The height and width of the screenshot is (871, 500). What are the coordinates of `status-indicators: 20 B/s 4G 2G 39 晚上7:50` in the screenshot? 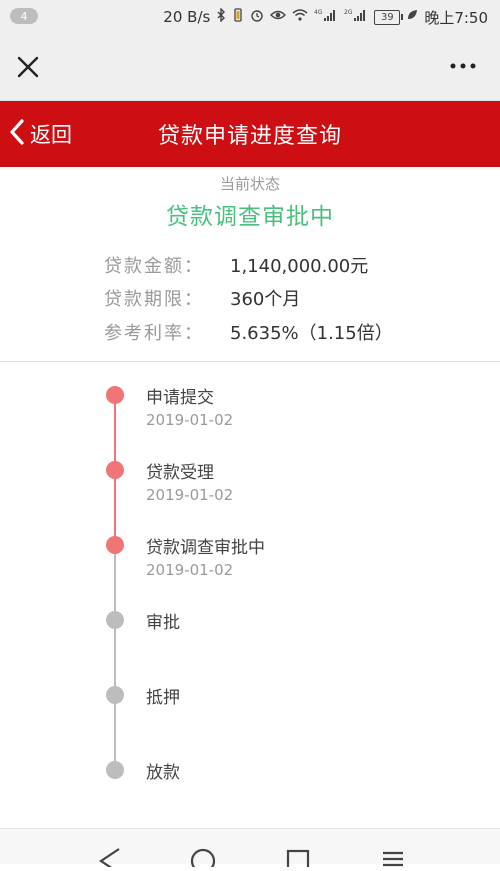 It's located at (325, 17).